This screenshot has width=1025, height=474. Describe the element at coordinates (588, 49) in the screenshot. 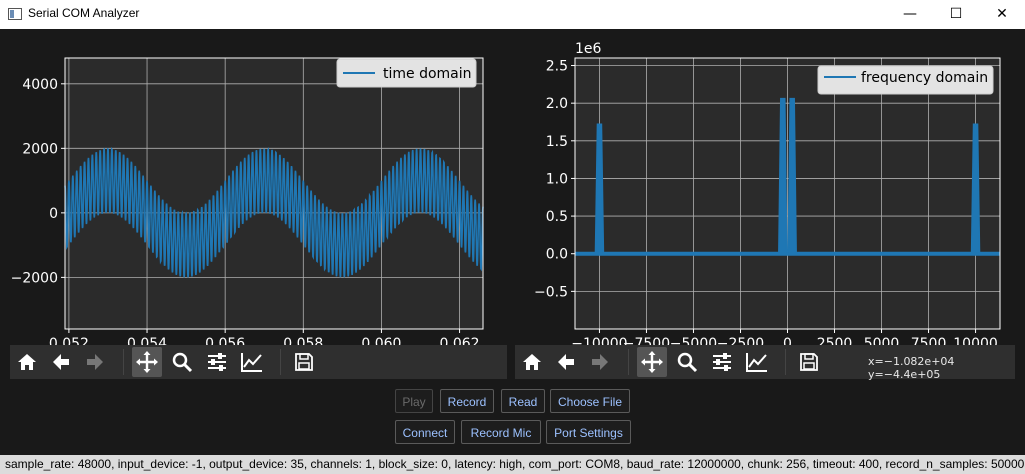

I see `freq-plot-scale-label: 1e6` at that location.